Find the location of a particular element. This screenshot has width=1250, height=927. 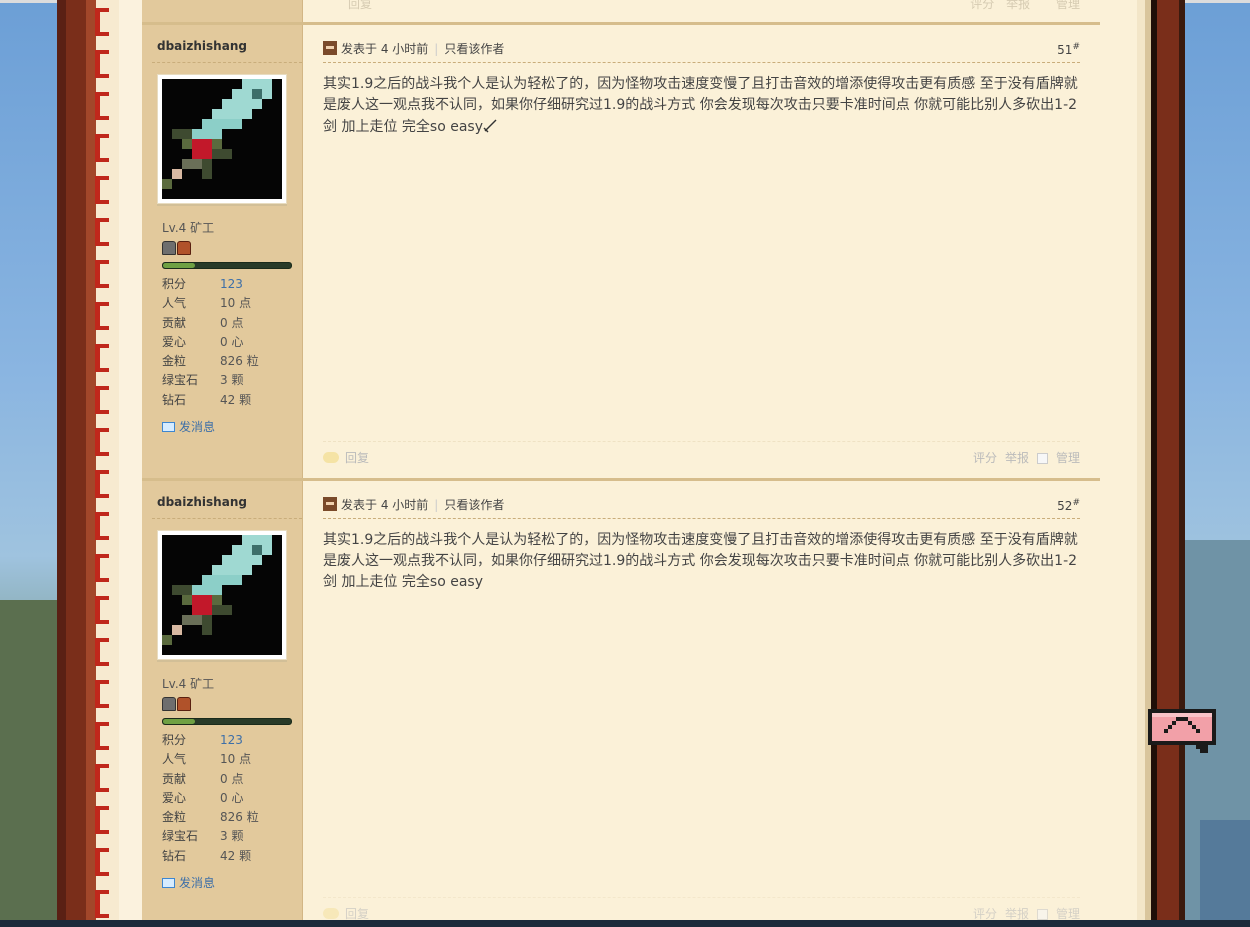

previous-post-footer: 回复 评分 举报 管理 is located at coordinates (701, 5).